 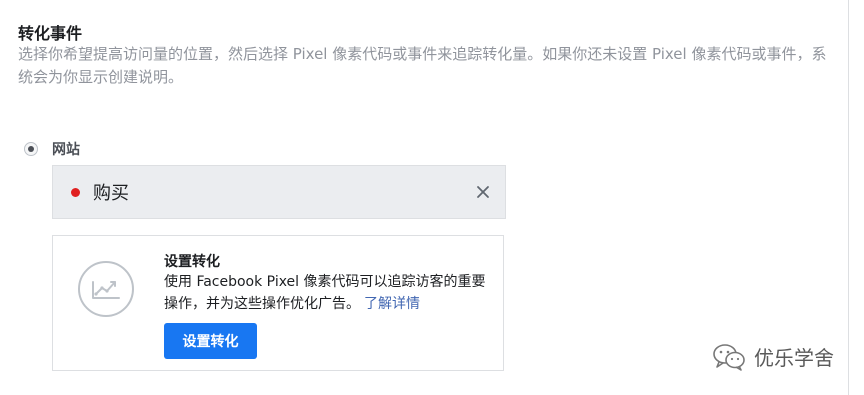 What do you see at coordinates (729, 357) in the screenshot?
I see `wechat-icon` at bounding box center [729, 357].